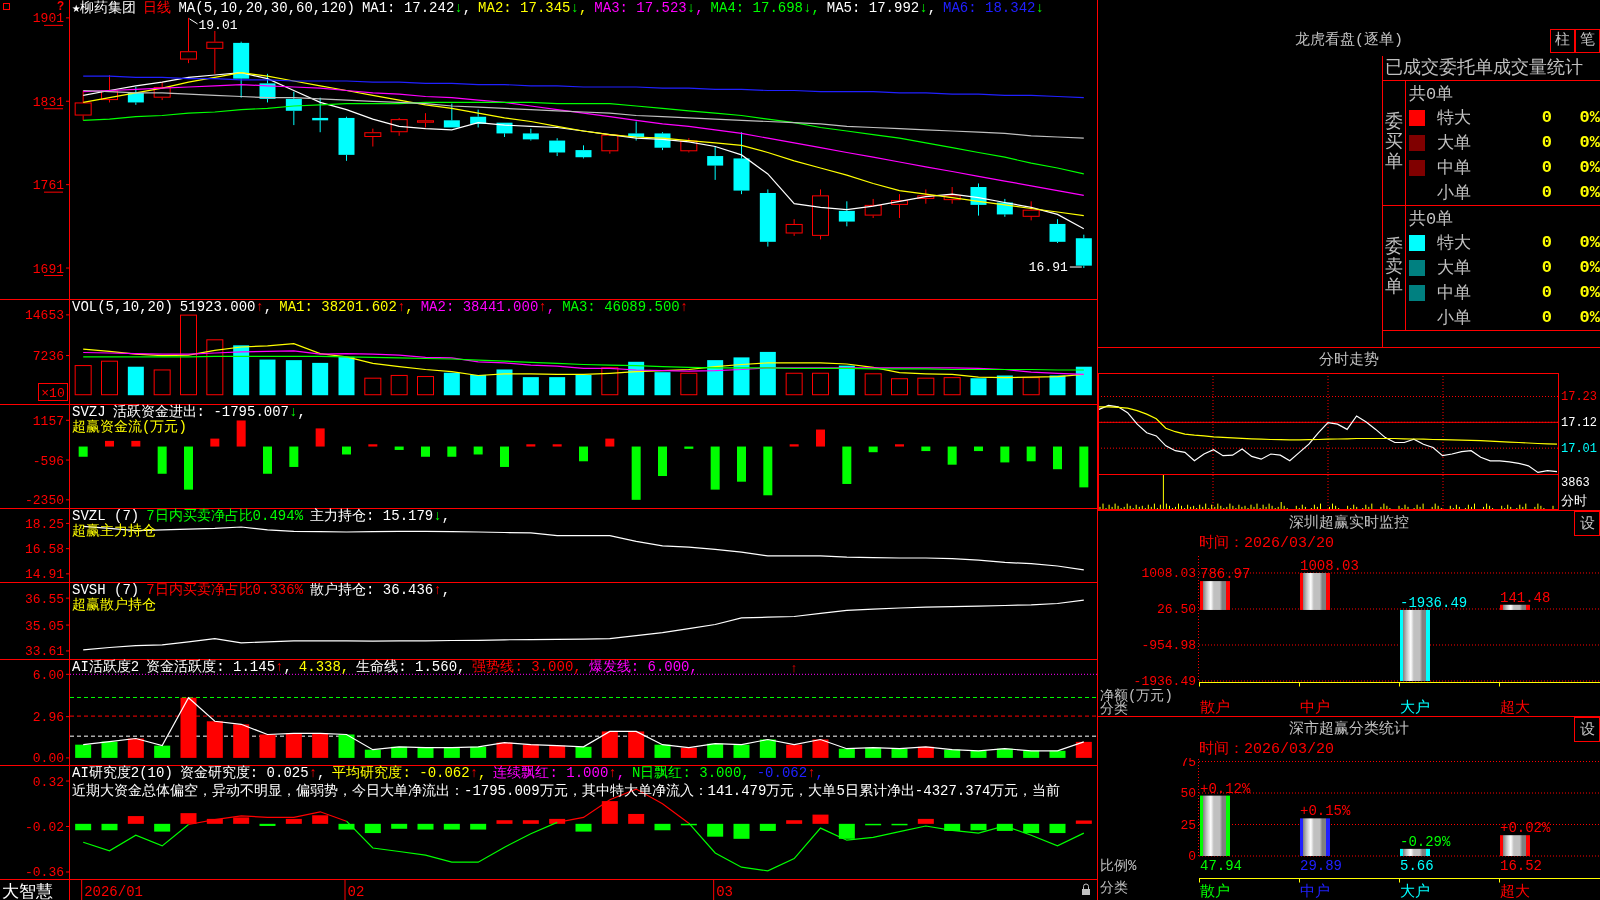  What do you see at coordinates (1394, 268) in the screenshot?
I see `side-label: 委卖单` at bounding box center [1394, 268].